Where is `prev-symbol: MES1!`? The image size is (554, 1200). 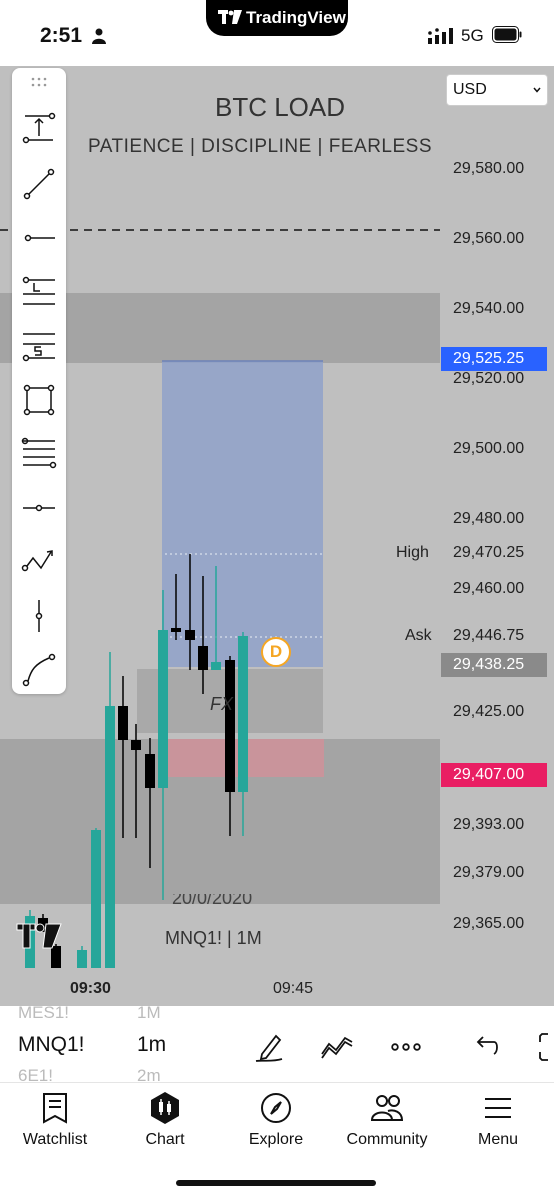
prev-symbol: MES1! is located at coordinates (44, 1014).